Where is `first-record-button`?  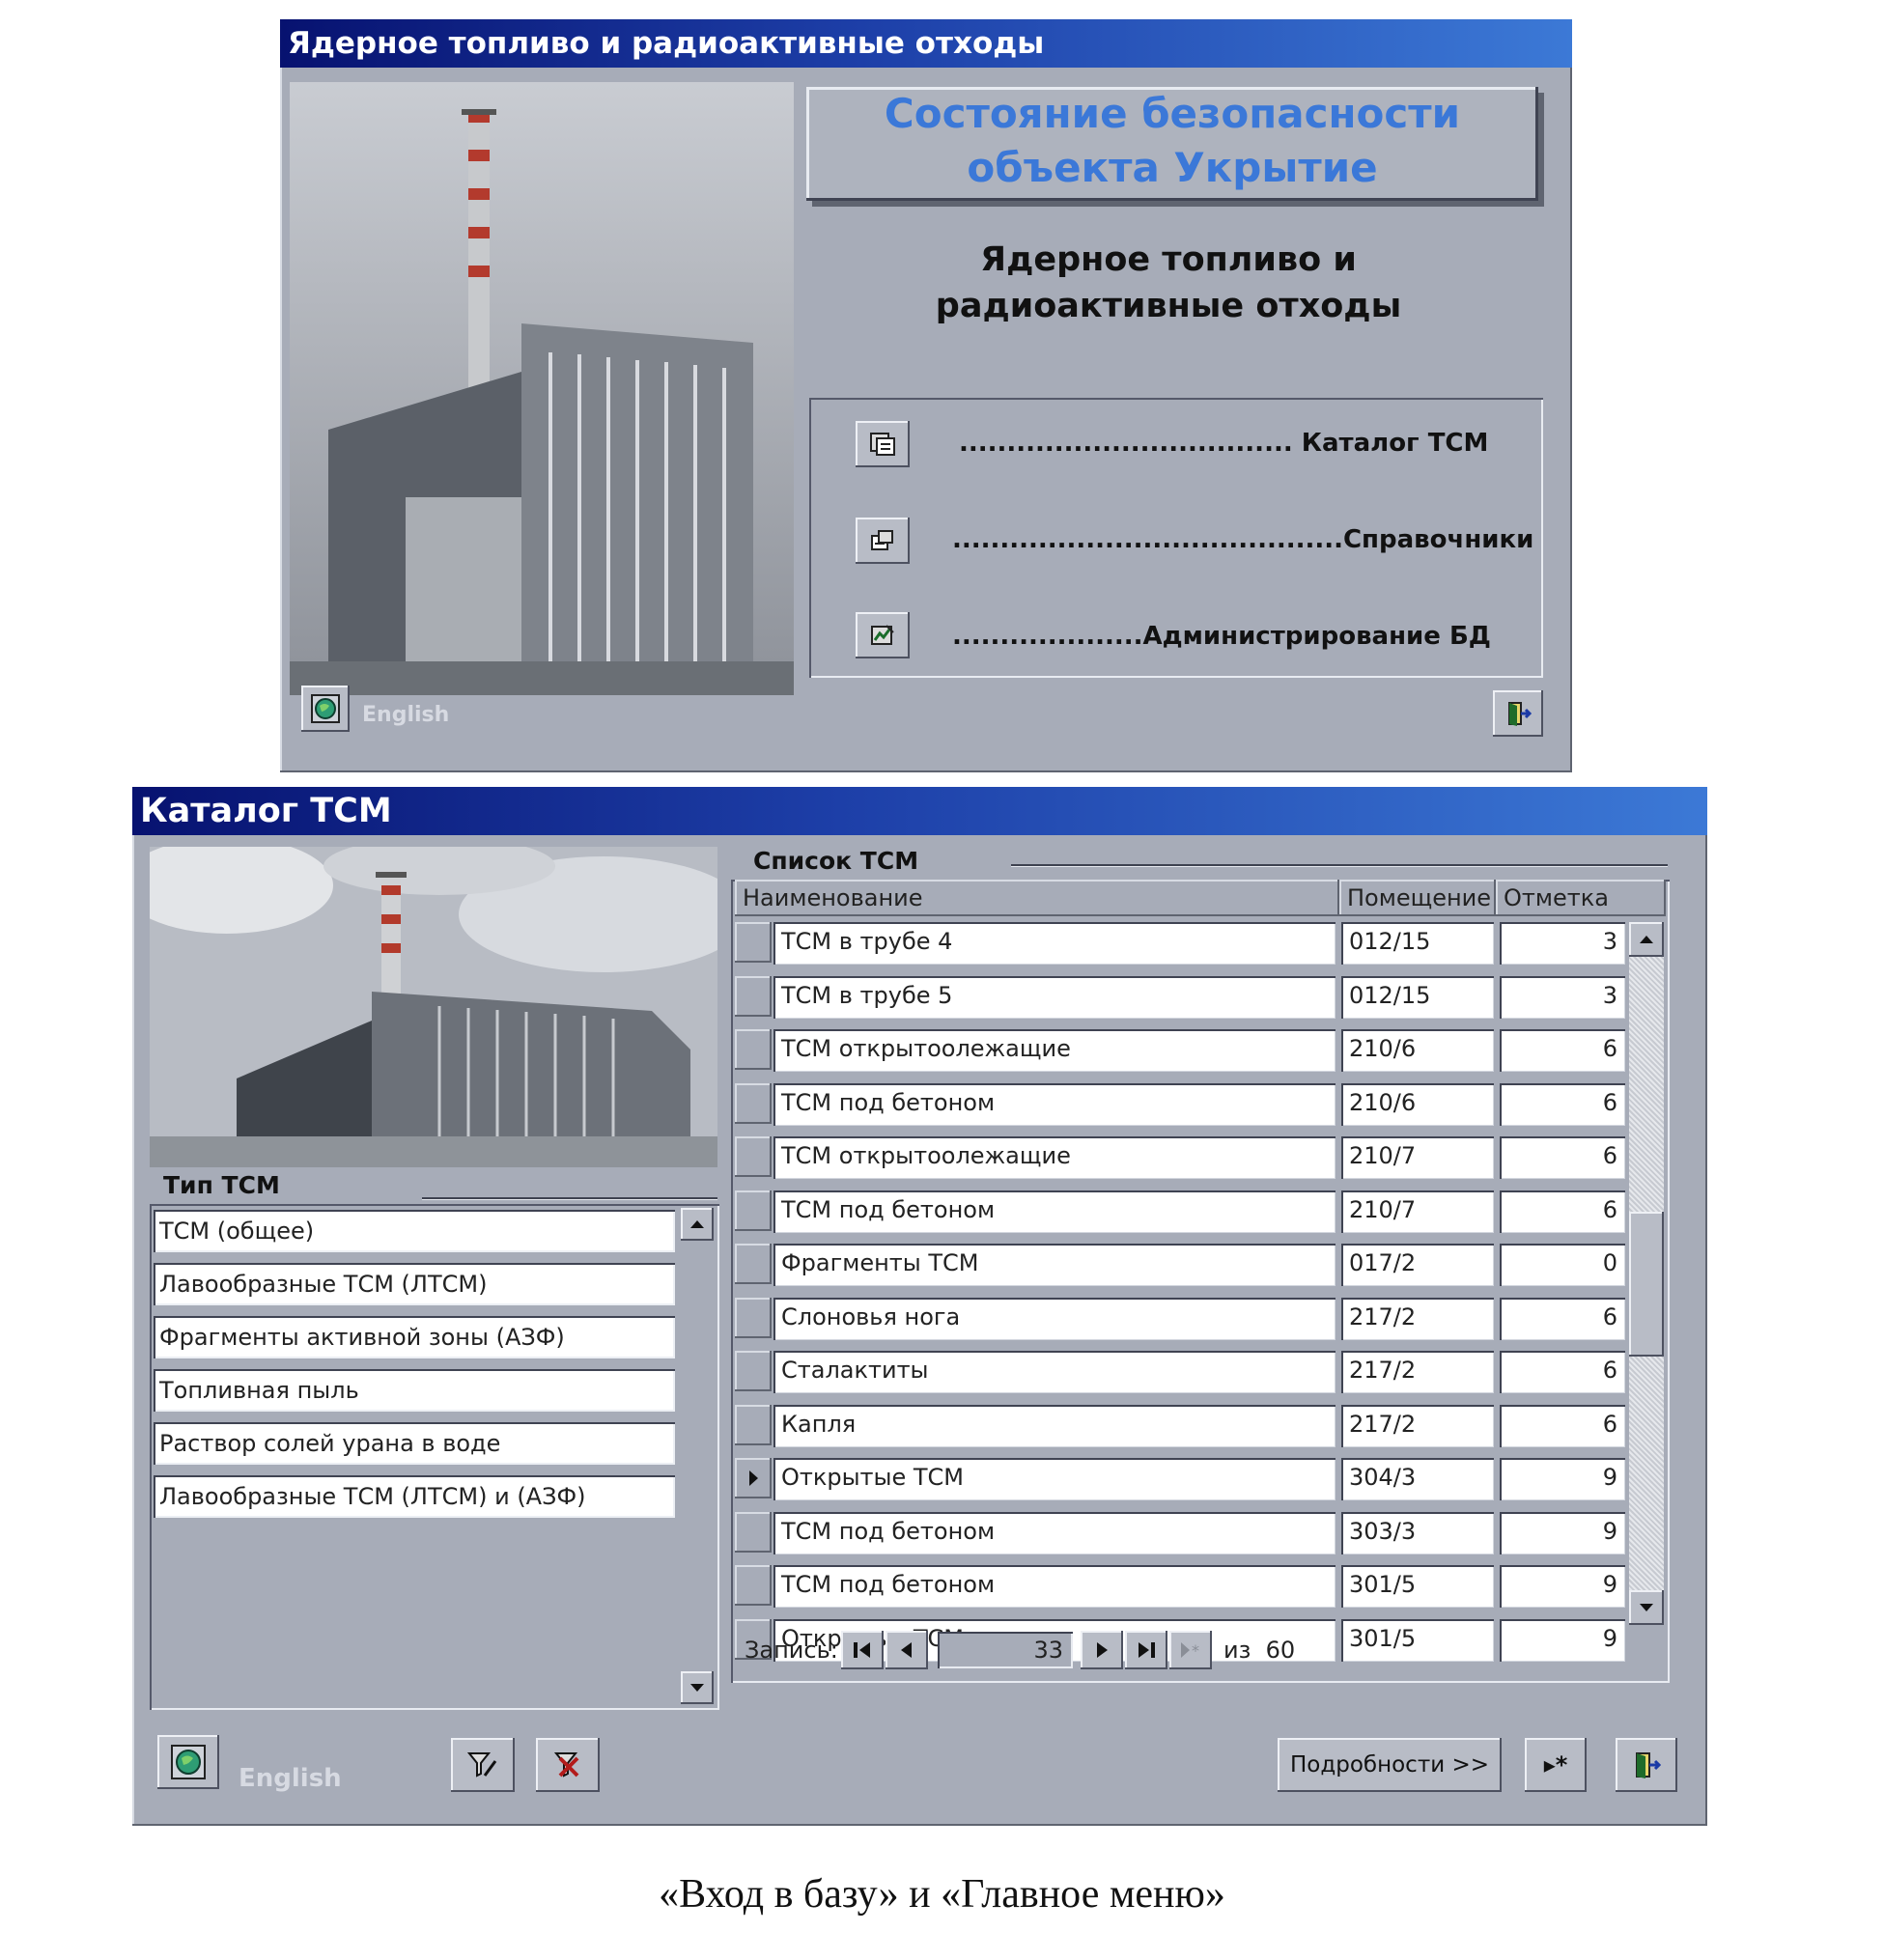
first-record-button is located at coordinates (862, 1650).